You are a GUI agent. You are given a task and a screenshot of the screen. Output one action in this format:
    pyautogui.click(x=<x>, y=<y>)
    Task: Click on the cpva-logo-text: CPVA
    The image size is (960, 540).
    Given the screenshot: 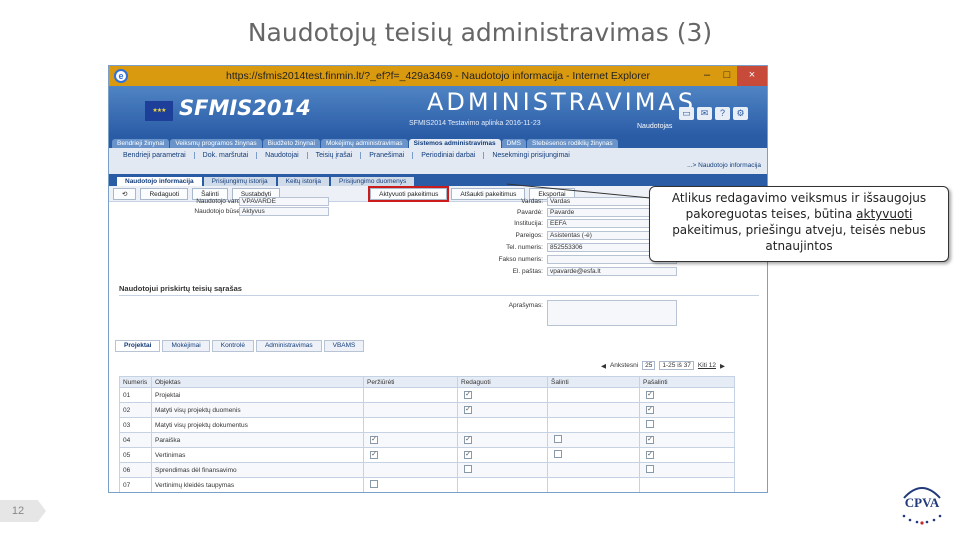 What is the action you would take?
    pyautogui.click(x=922, y=502)
    